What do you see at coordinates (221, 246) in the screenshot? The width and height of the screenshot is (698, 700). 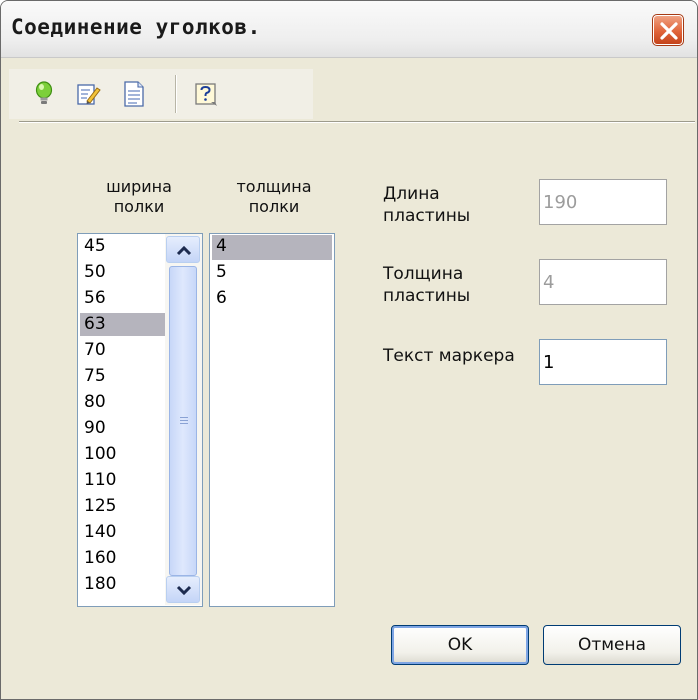 I see `list-item-selected: 4` at bounding box center [221, 246].